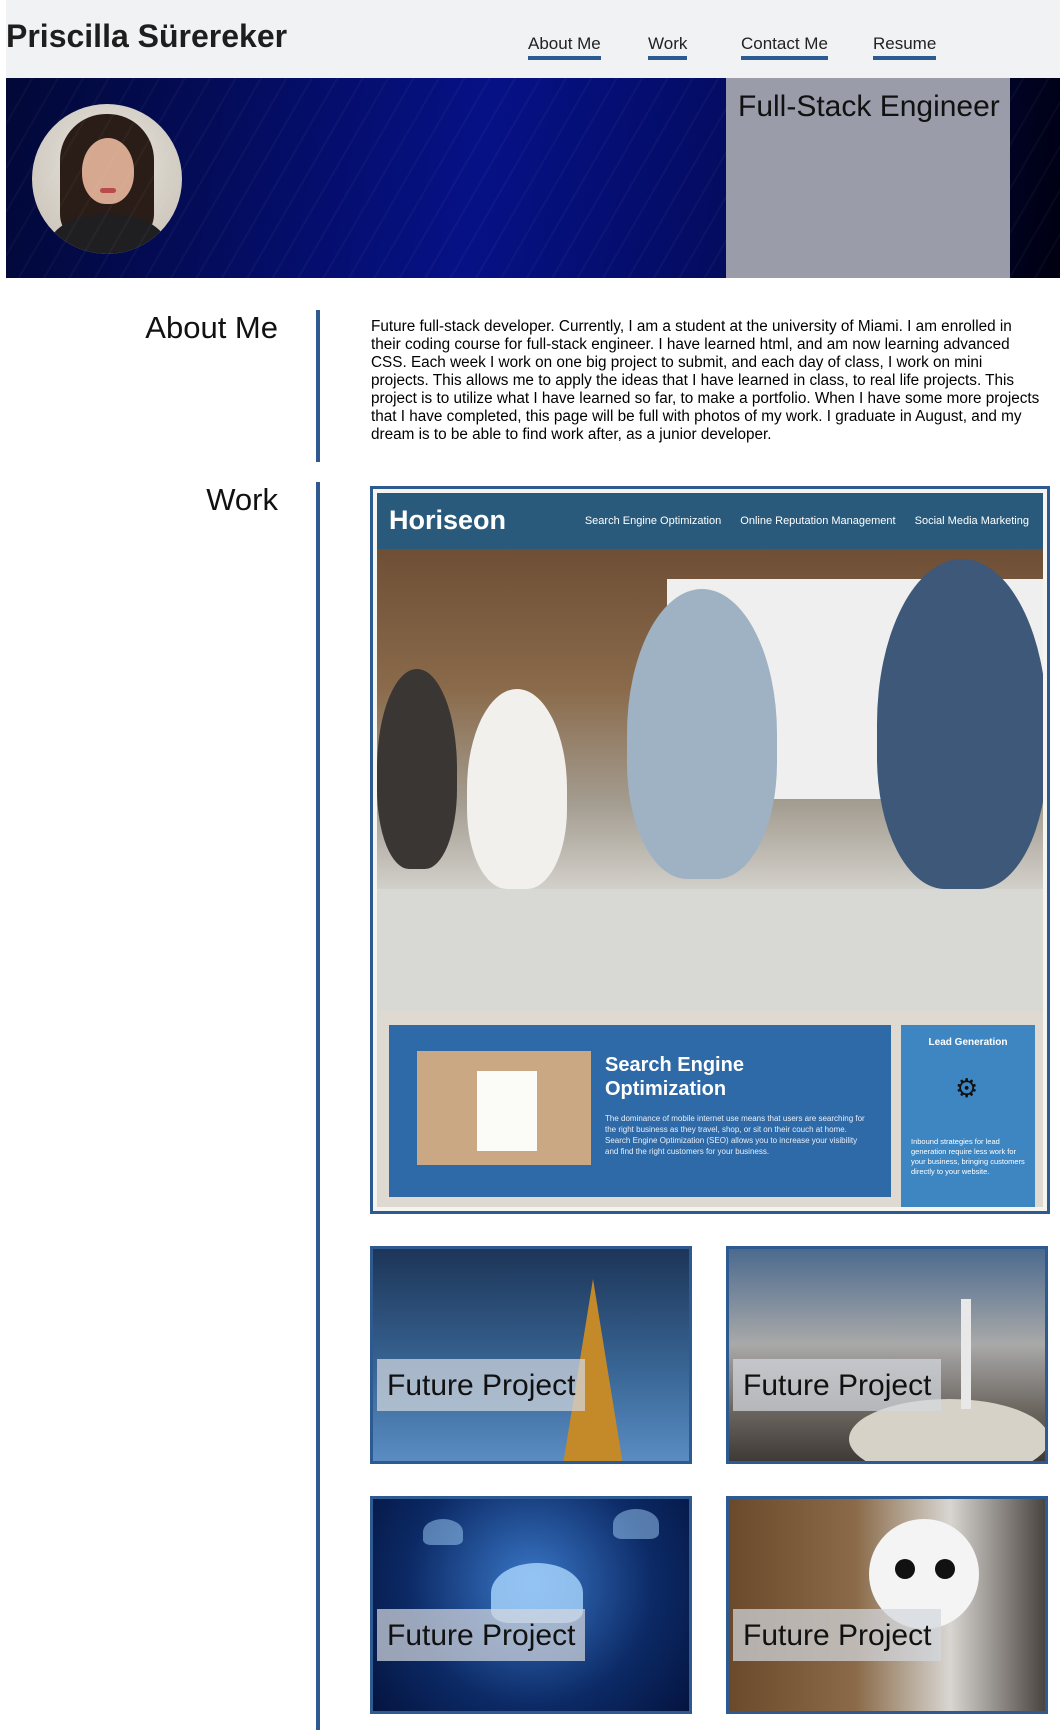 Image resolution: width=1060 pixels, height=1730 pixels. Describe the element at coordinates (318, 386) in the screenshot. I see `about-divider` at that location.